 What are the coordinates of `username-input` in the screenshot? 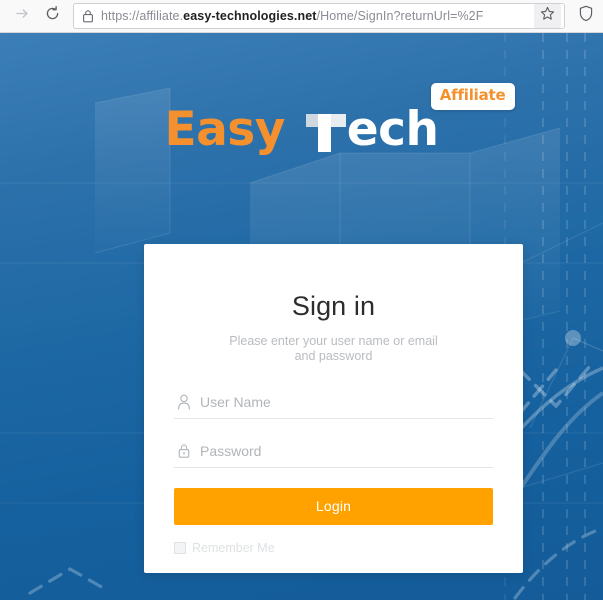 It's located at (346, 401).